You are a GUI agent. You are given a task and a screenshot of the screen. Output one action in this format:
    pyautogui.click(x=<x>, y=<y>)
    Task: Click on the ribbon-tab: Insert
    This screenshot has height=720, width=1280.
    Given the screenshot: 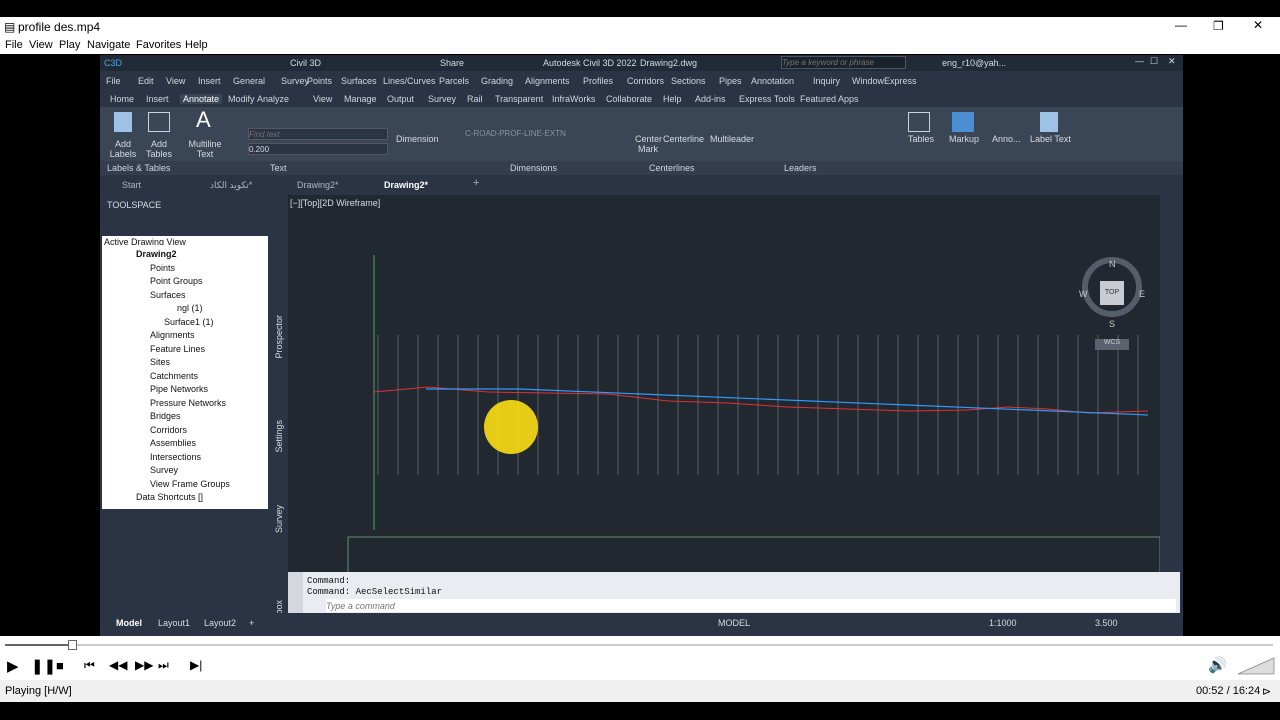 What is the action you would take?
    pyautogui.click(x=157, y=99)
    